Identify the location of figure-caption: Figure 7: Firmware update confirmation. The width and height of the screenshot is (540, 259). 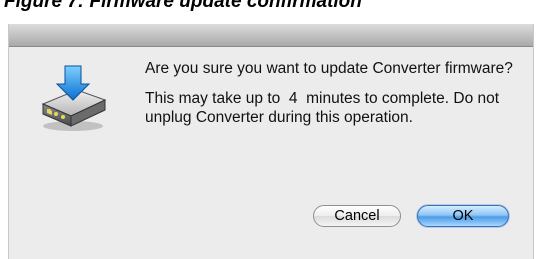
(183, 6).